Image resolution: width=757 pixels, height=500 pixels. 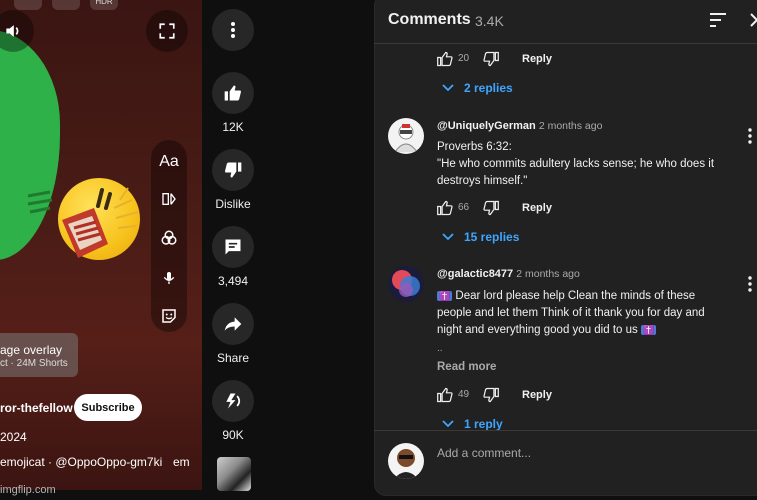 What do you see at coordinates (233, 435) in the screenshot?
I see `remix-count: 90K` at bounding box center [233, 435].